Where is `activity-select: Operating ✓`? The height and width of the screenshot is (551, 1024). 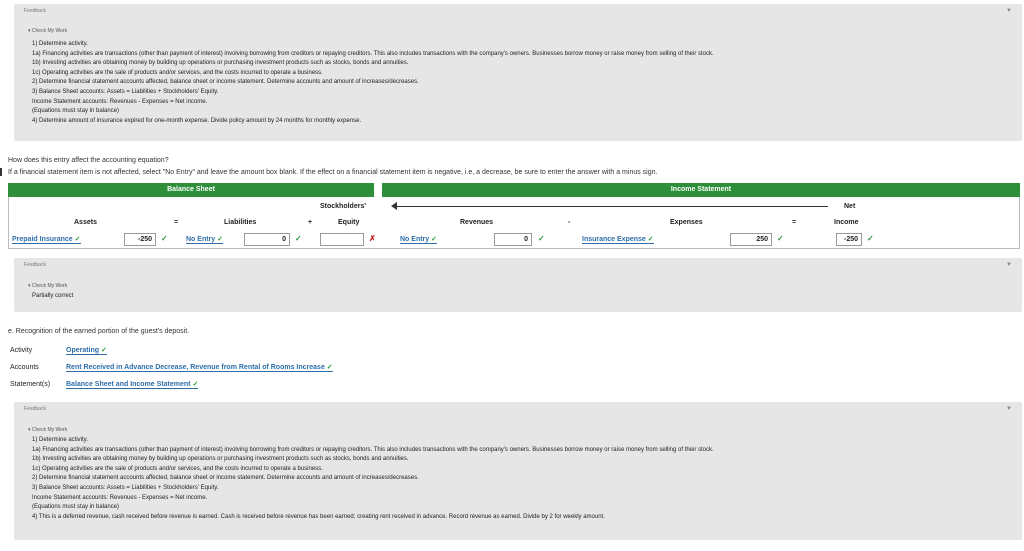 activity-select: Operating ✓ is located at coordinates (86, 350).